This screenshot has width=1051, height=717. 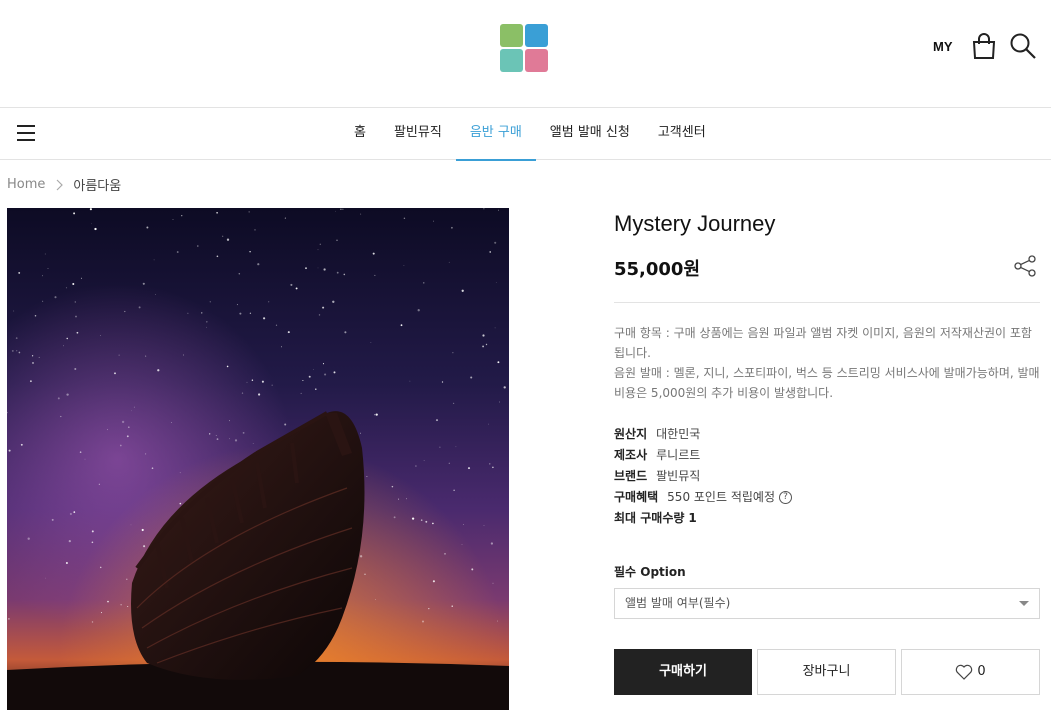 I want to click on main-nav: 홈 팔빈뮤직 음반 구매 앨범 발매 신청 고객센터, so click(x=525, y=134).